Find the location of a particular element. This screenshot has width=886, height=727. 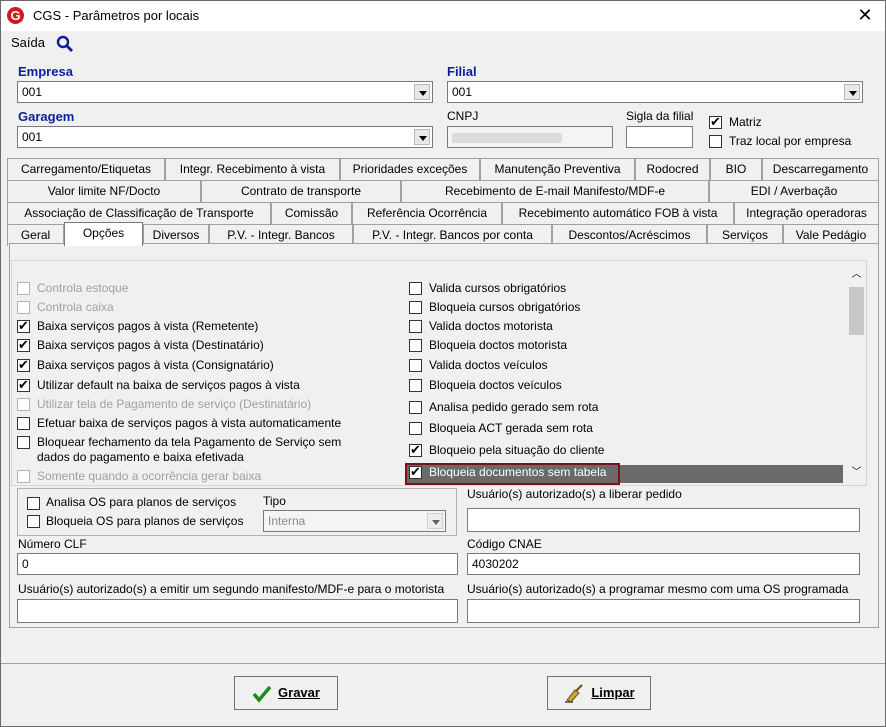

tab-comissao: Comissão is located at coordinates (311, 213).